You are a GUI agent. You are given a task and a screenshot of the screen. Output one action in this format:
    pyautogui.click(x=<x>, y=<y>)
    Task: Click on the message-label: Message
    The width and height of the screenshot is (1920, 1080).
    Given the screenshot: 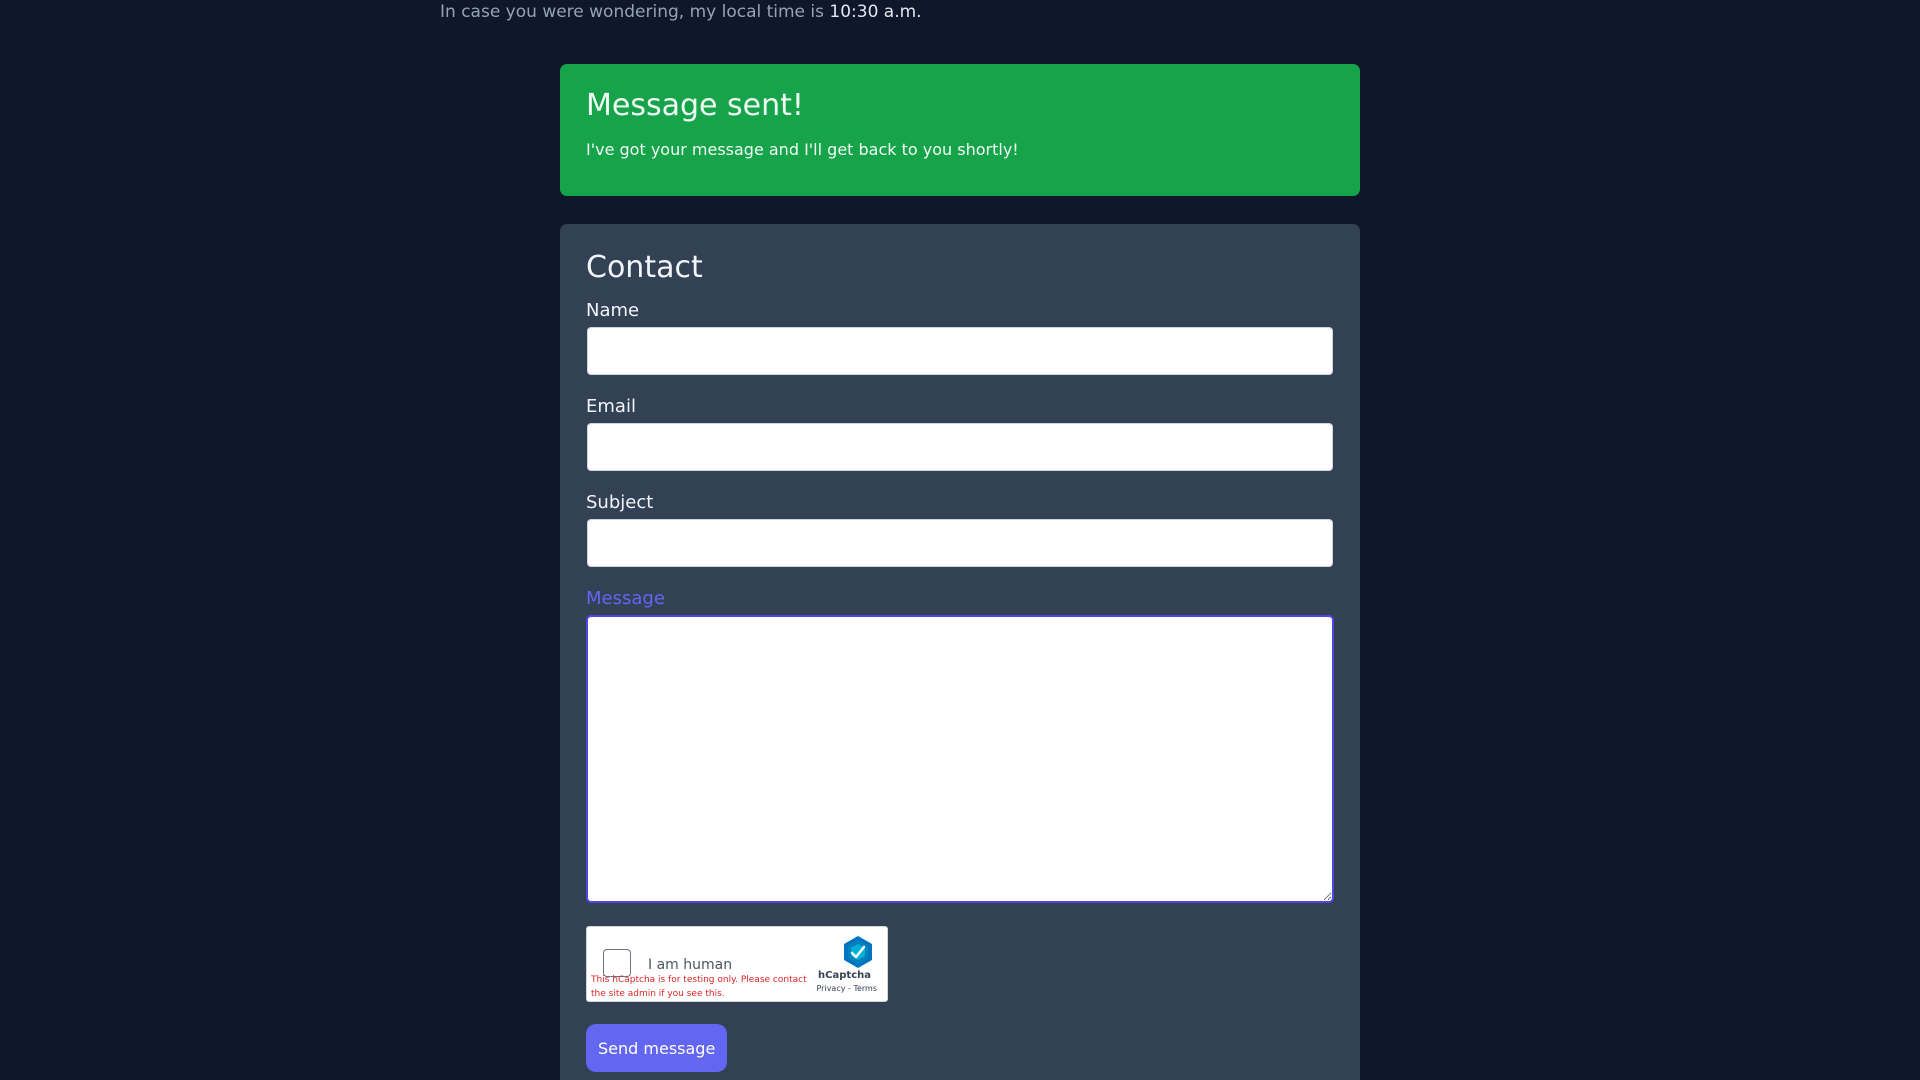 What is the action you would take?
    pyautogui.click(x=625, y=598)
    